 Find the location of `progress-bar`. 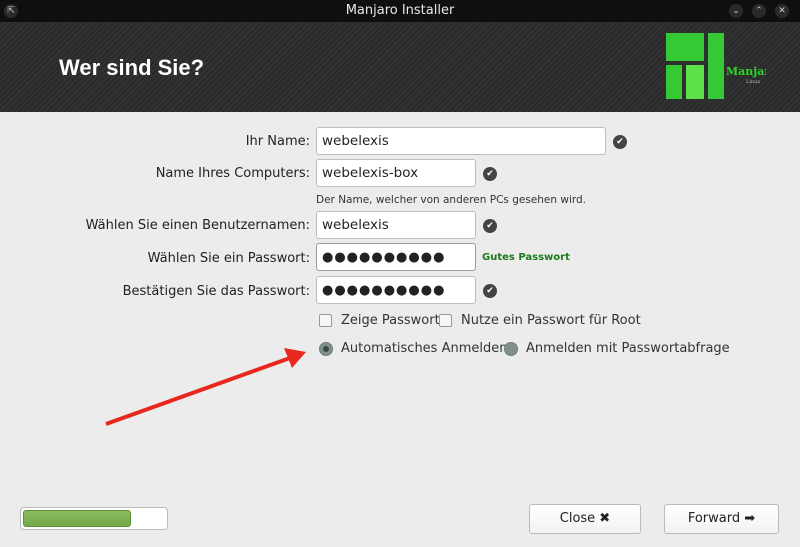

progress-bar is located at coordinates (94, 518).